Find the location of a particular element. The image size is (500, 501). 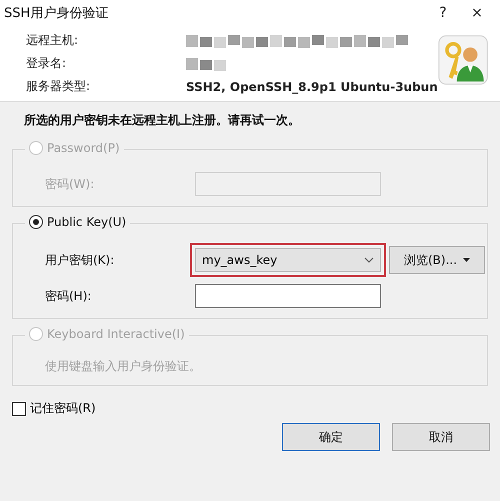

password-field is located at coordinates (288, 296).